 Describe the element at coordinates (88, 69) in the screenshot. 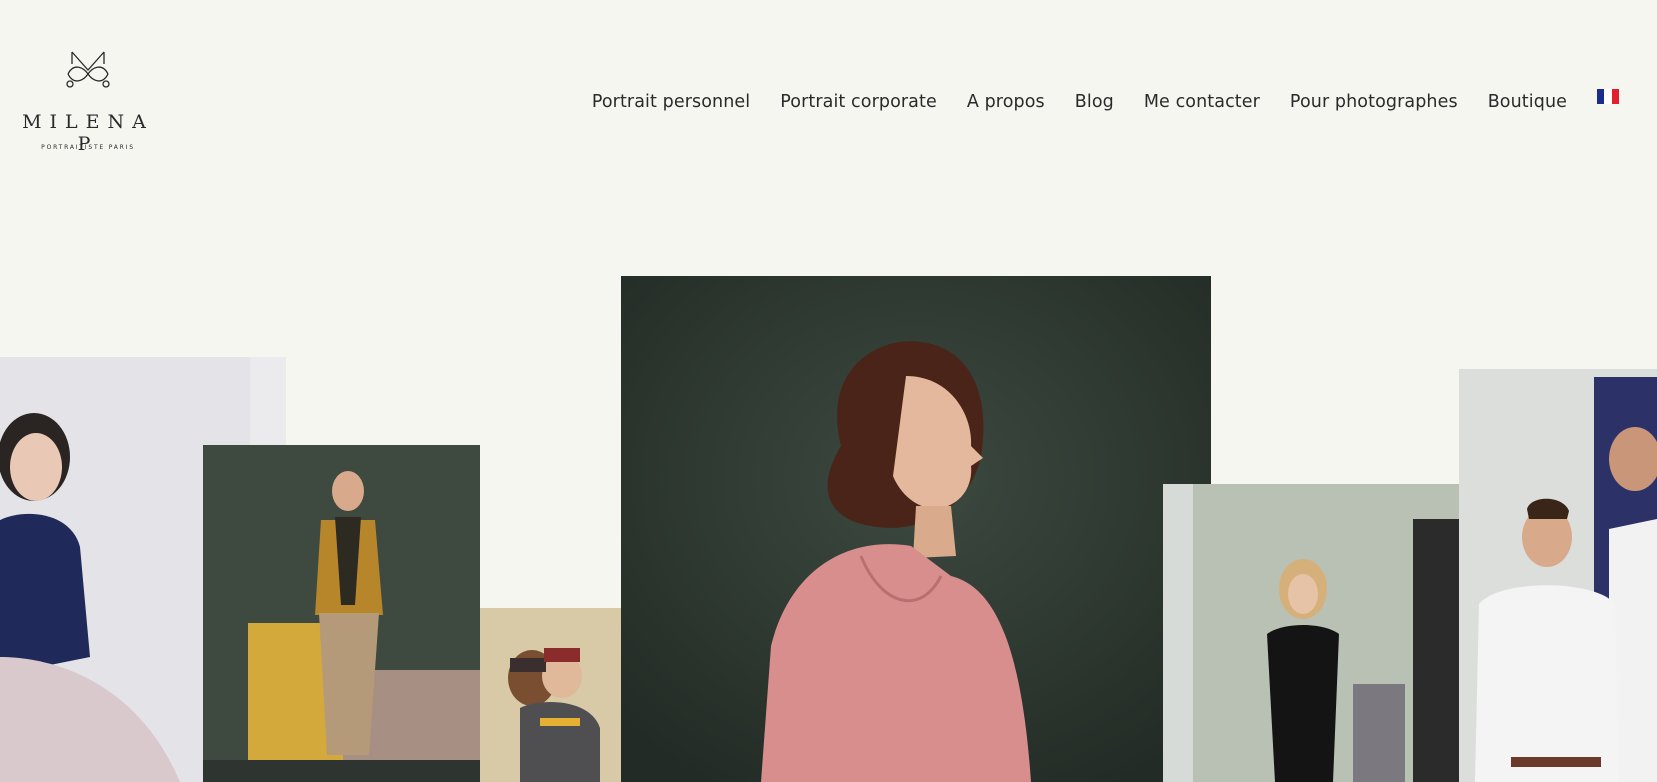

I see `logo-monogram-icon` at that location.